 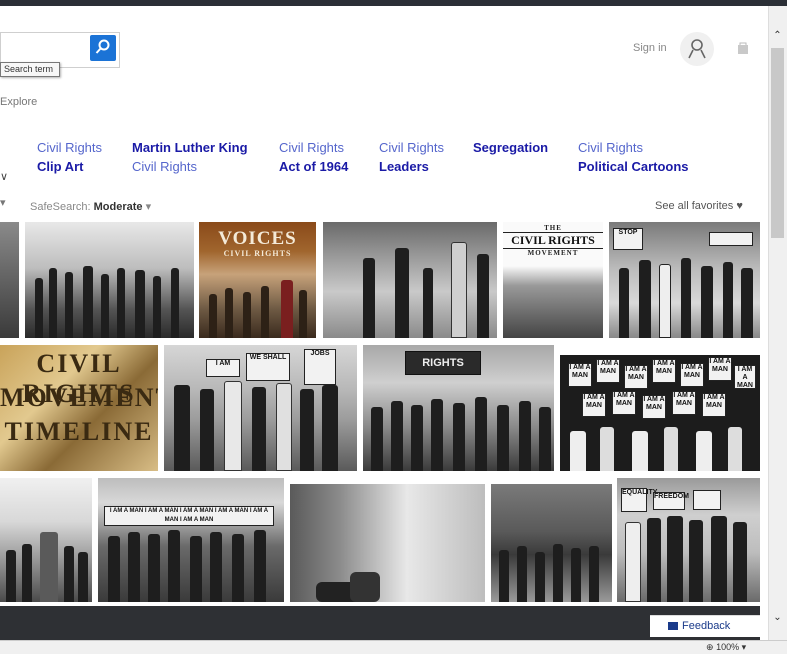 What do you see at coordinates (118, 207) in the screenshot?
I see `safesearch-value: Moderate` at bounding box center [118, 207].